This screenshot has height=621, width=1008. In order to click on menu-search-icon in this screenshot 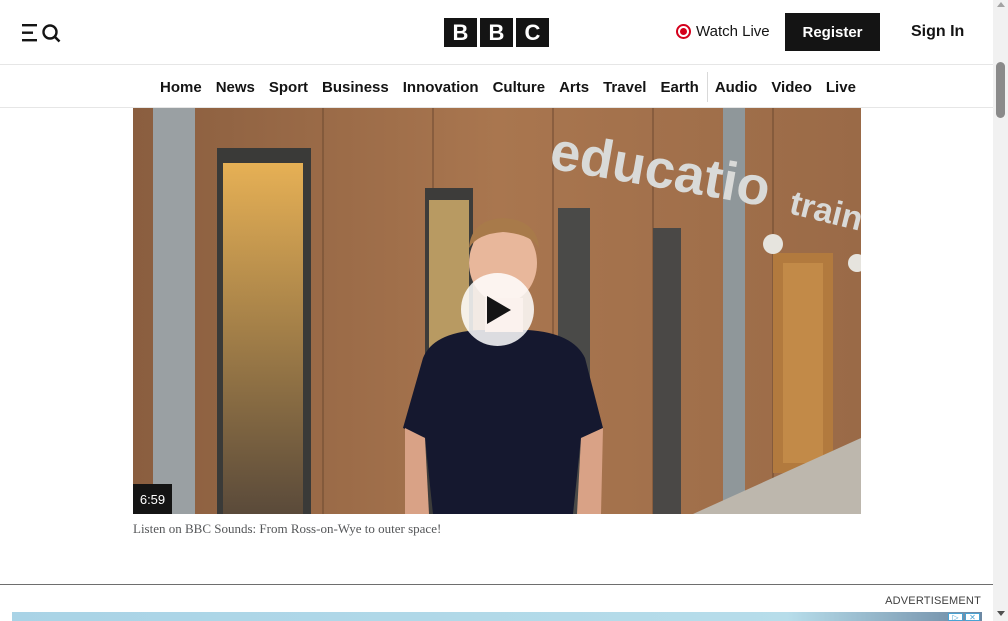, I will do `click(42, 33)`.